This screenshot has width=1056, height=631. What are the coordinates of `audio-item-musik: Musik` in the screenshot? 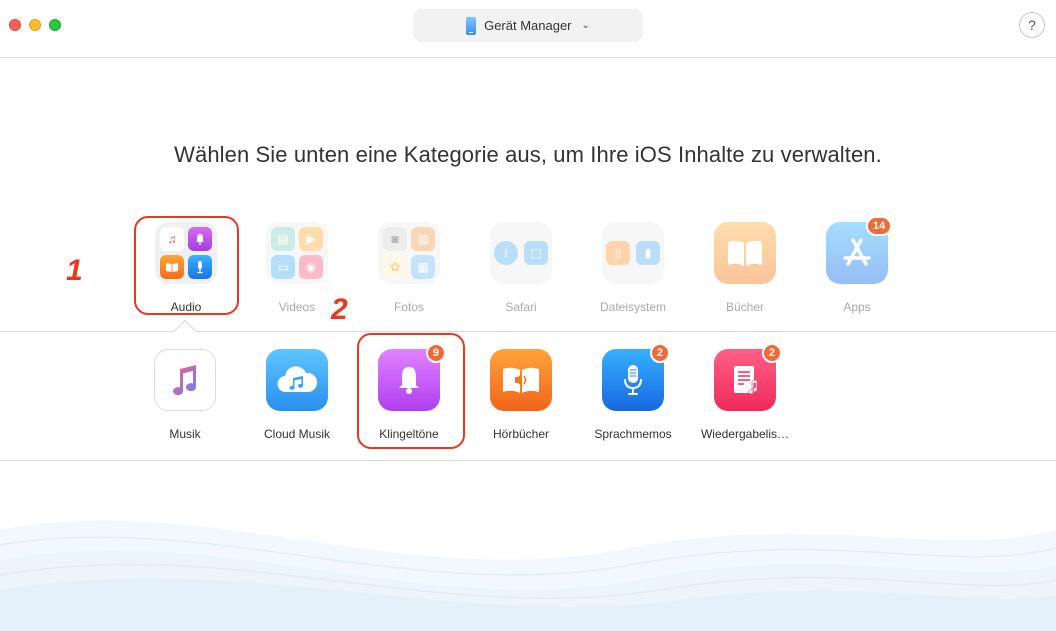 It's located at (185, 395).